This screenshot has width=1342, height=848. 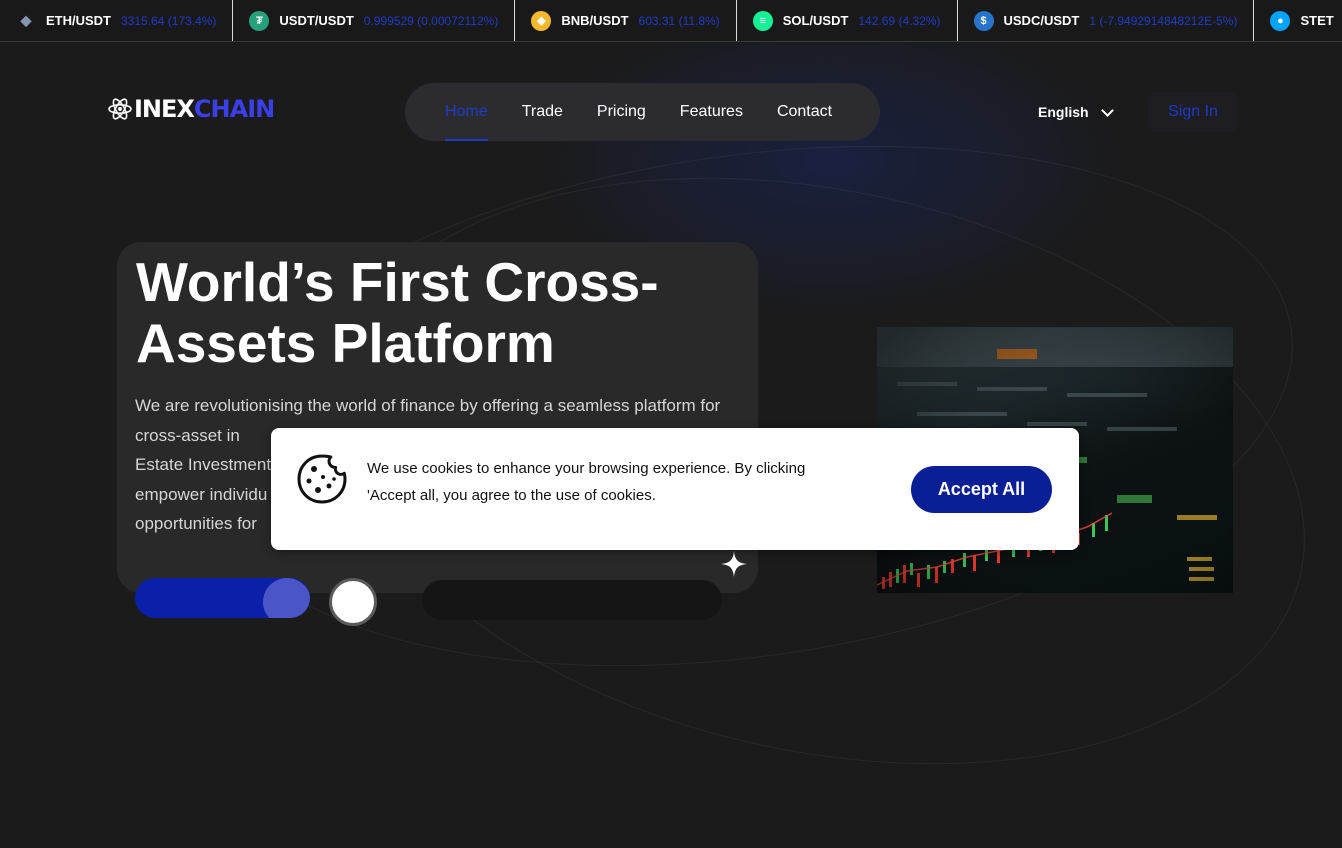 What do you see at coordinates (711, 112) in the screenshot?
I see `nav-features: Features` at bounding box center [711, 112].